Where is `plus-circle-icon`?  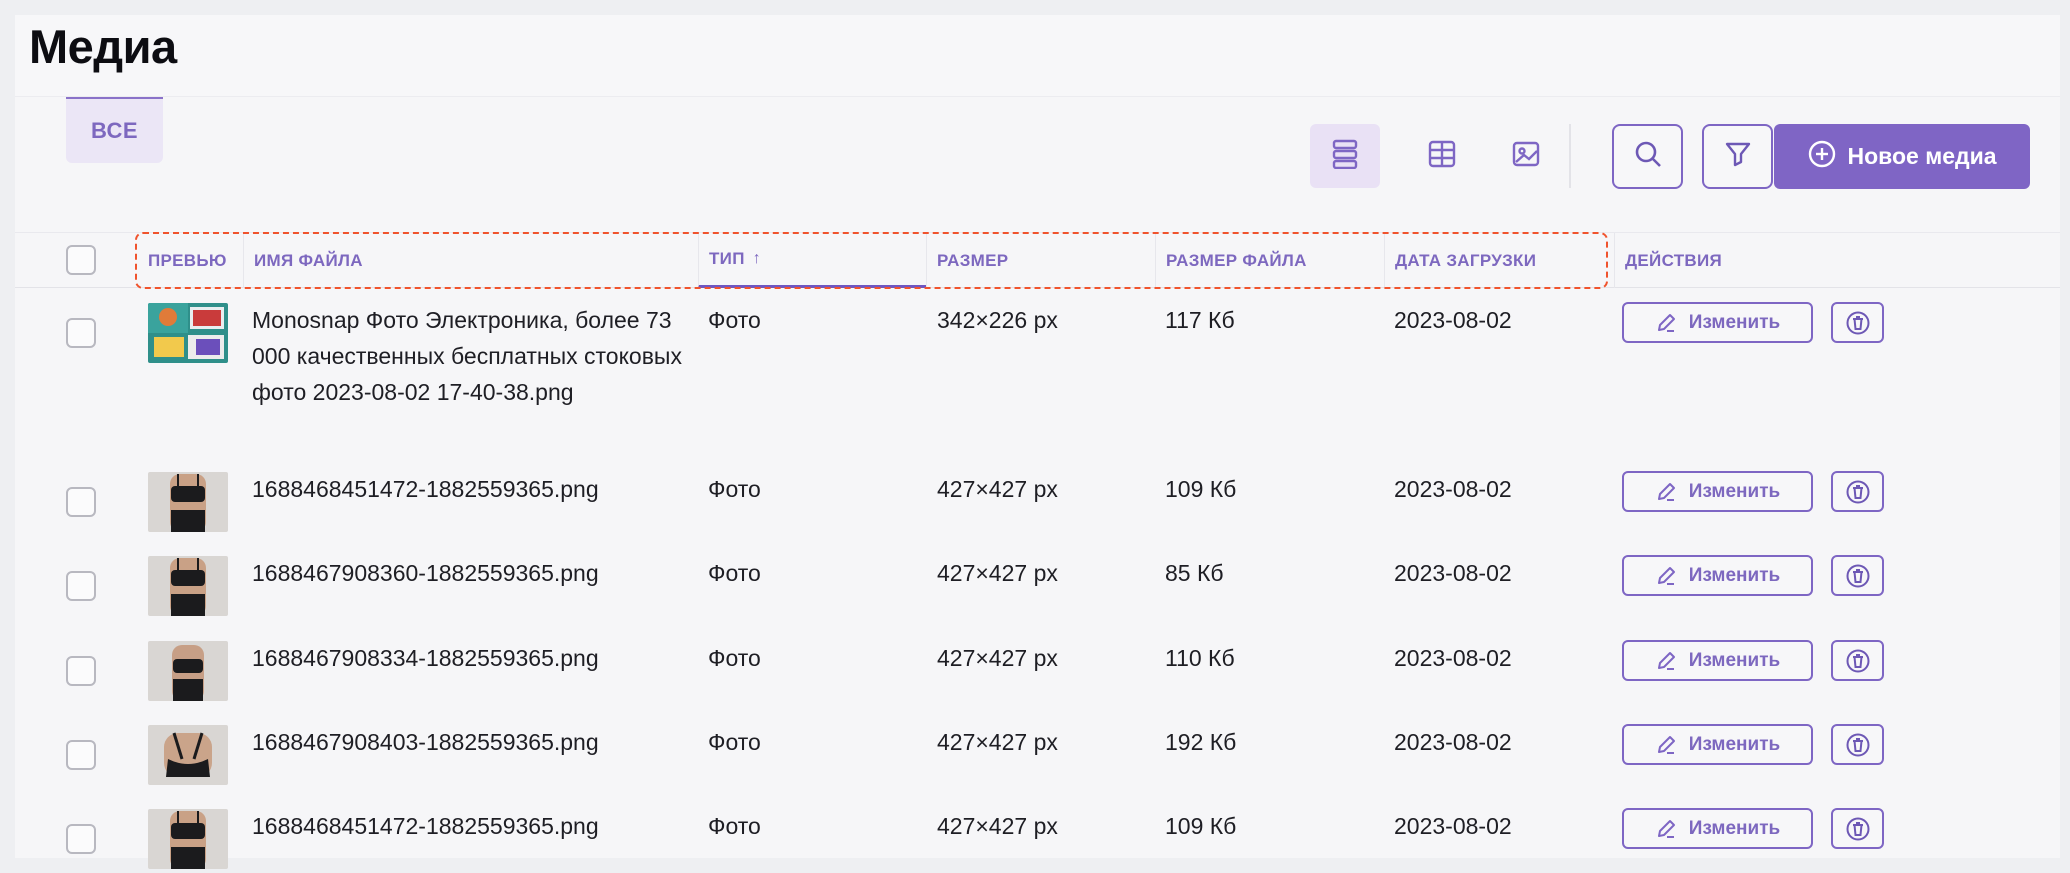
plus-circle-icon is located at coordinates (1822, 157).